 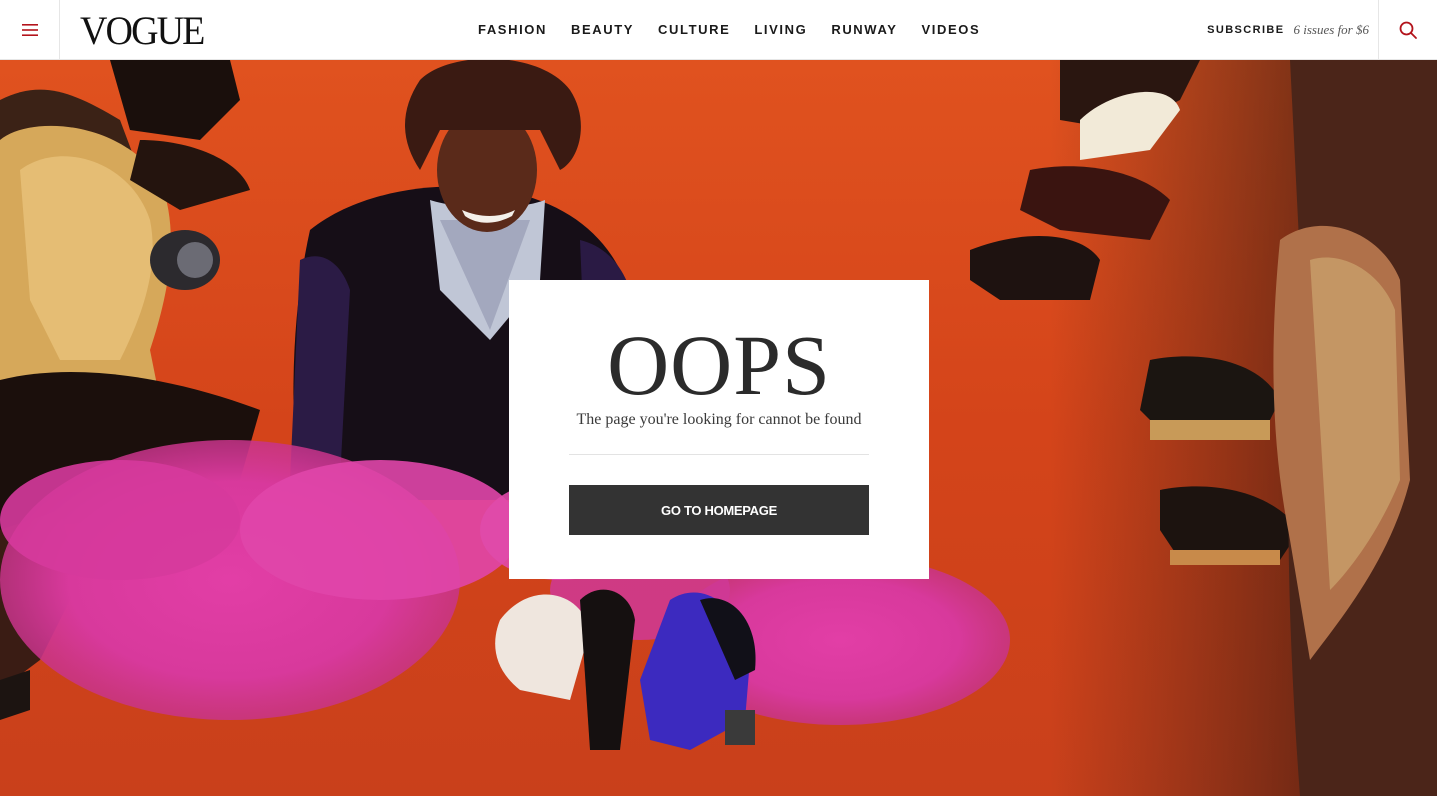 I want to click on search-icon, so click(x=1408, y=30).